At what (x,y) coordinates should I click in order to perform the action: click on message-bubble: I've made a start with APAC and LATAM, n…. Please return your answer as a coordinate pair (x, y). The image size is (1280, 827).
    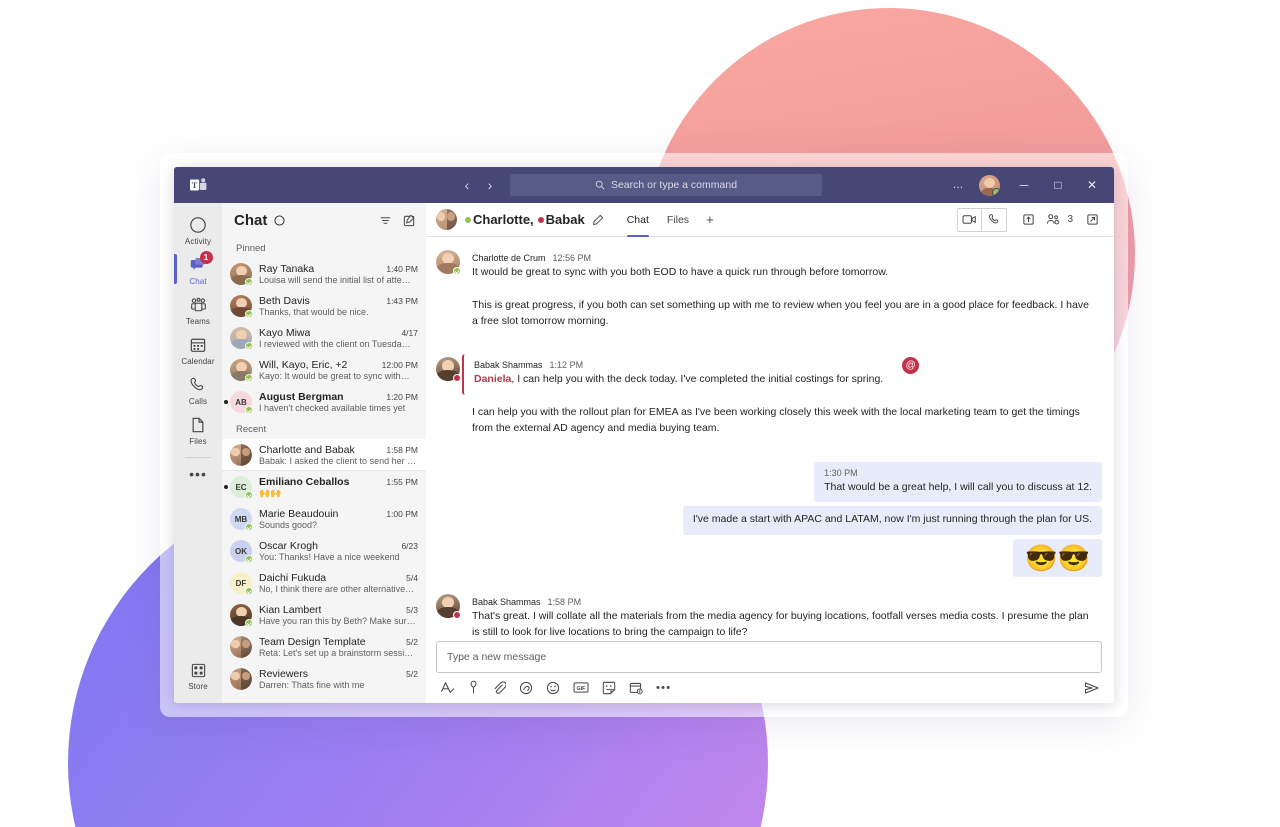
    Looking at the image, I should click on (892, 520).